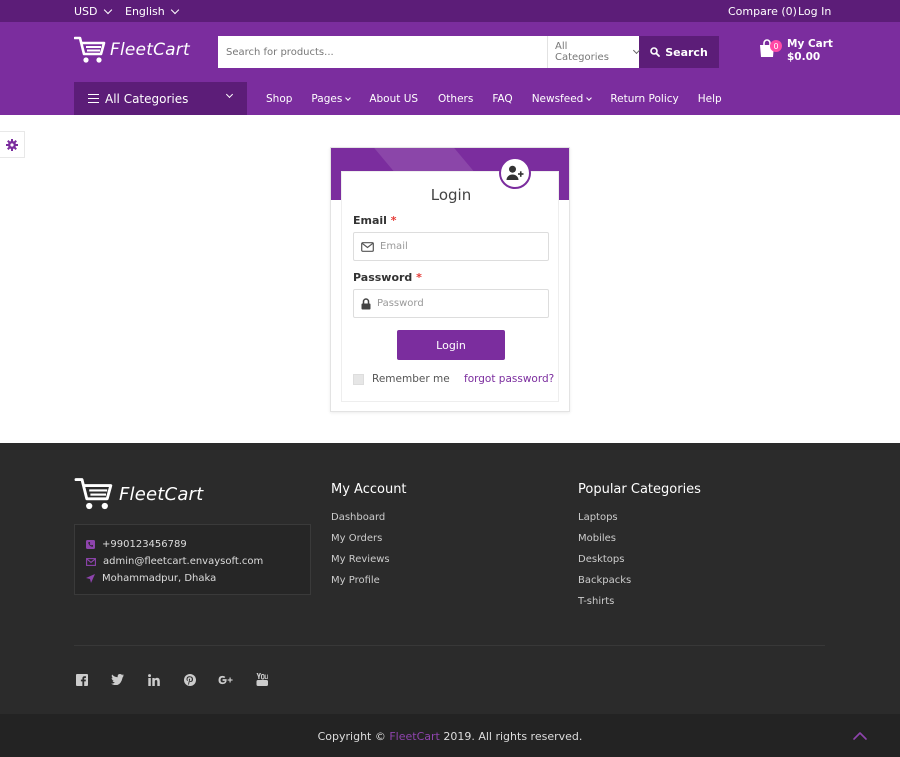  Describe the element at coordinates (679, 52) in the screenshot. I see `search-button: Search` at that location.